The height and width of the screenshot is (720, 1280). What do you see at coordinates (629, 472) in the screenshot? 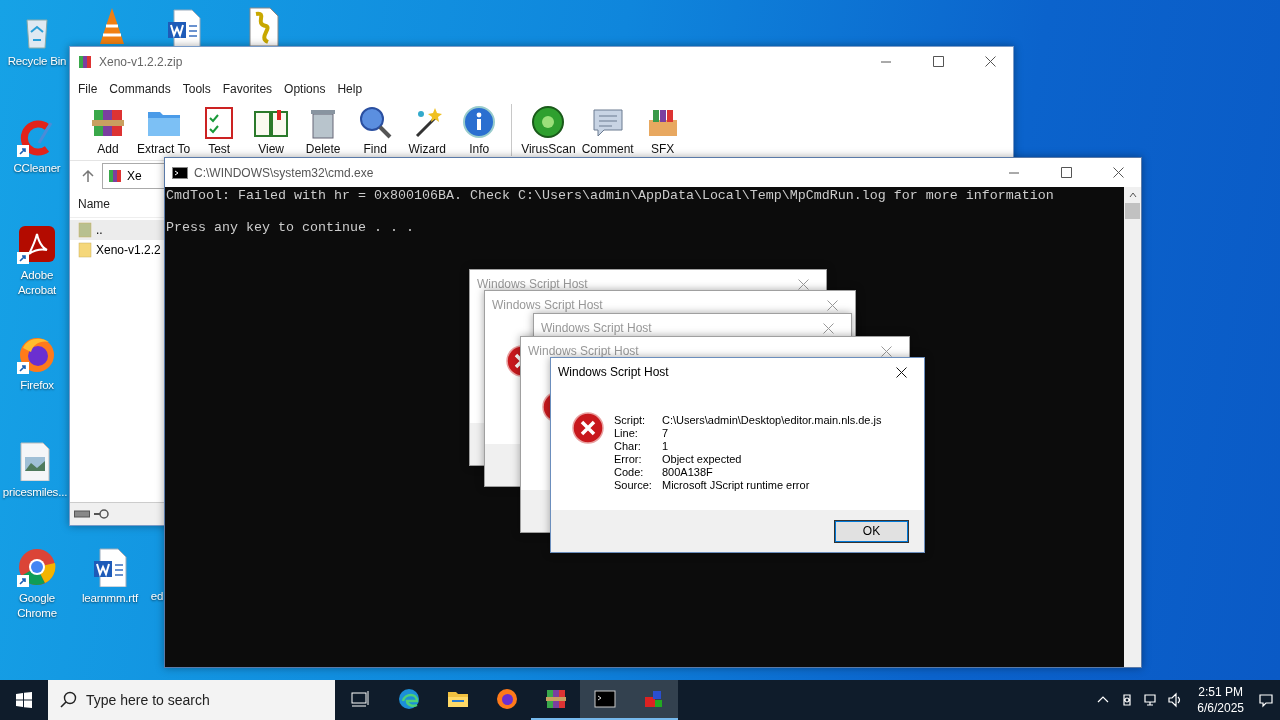
I see `field-label: Code:` at bounding box center [629, 472].